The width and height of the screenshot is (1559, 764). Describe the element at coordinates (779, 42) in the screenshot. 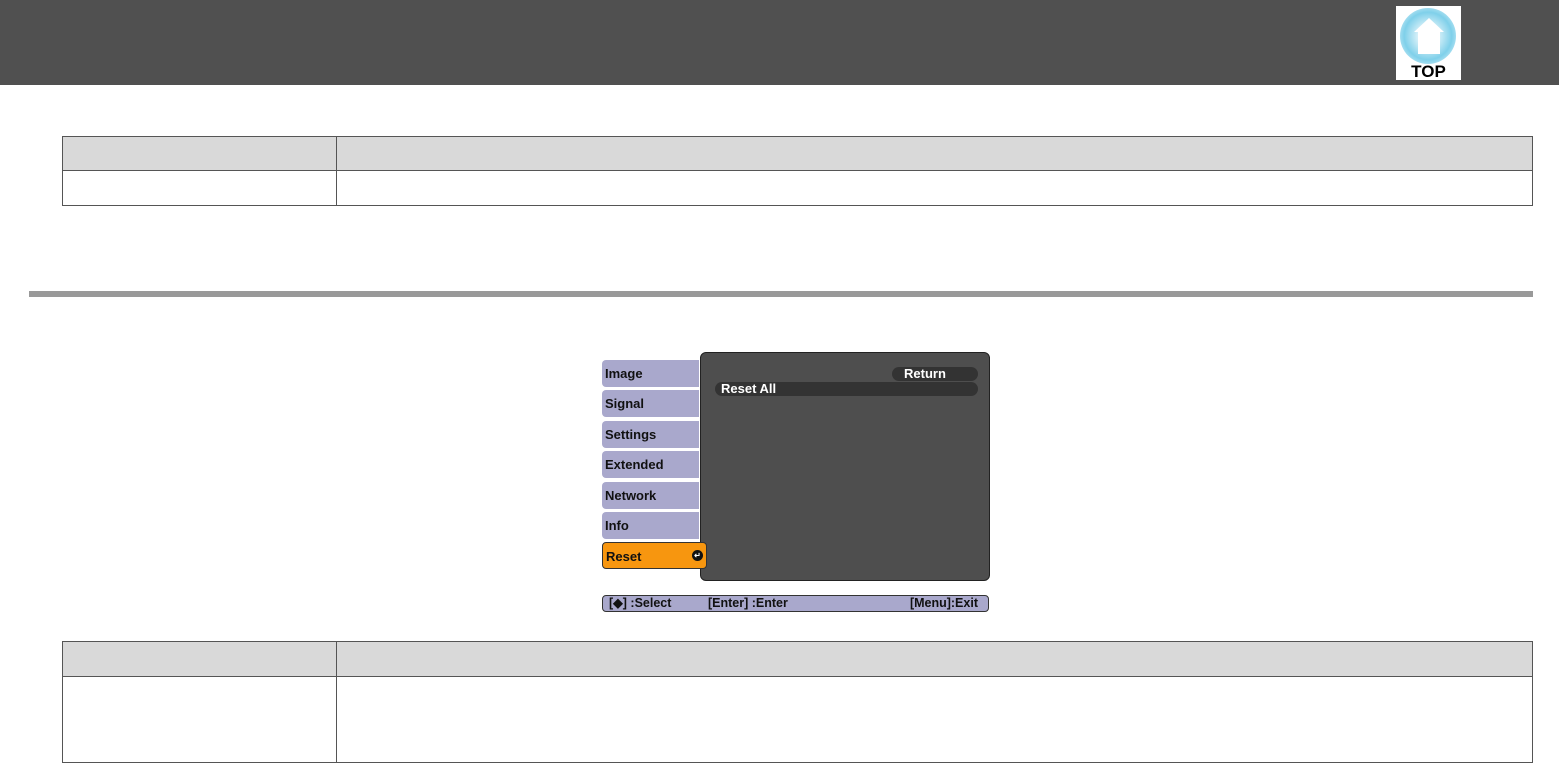

I see `page-header: TOP` at that location.